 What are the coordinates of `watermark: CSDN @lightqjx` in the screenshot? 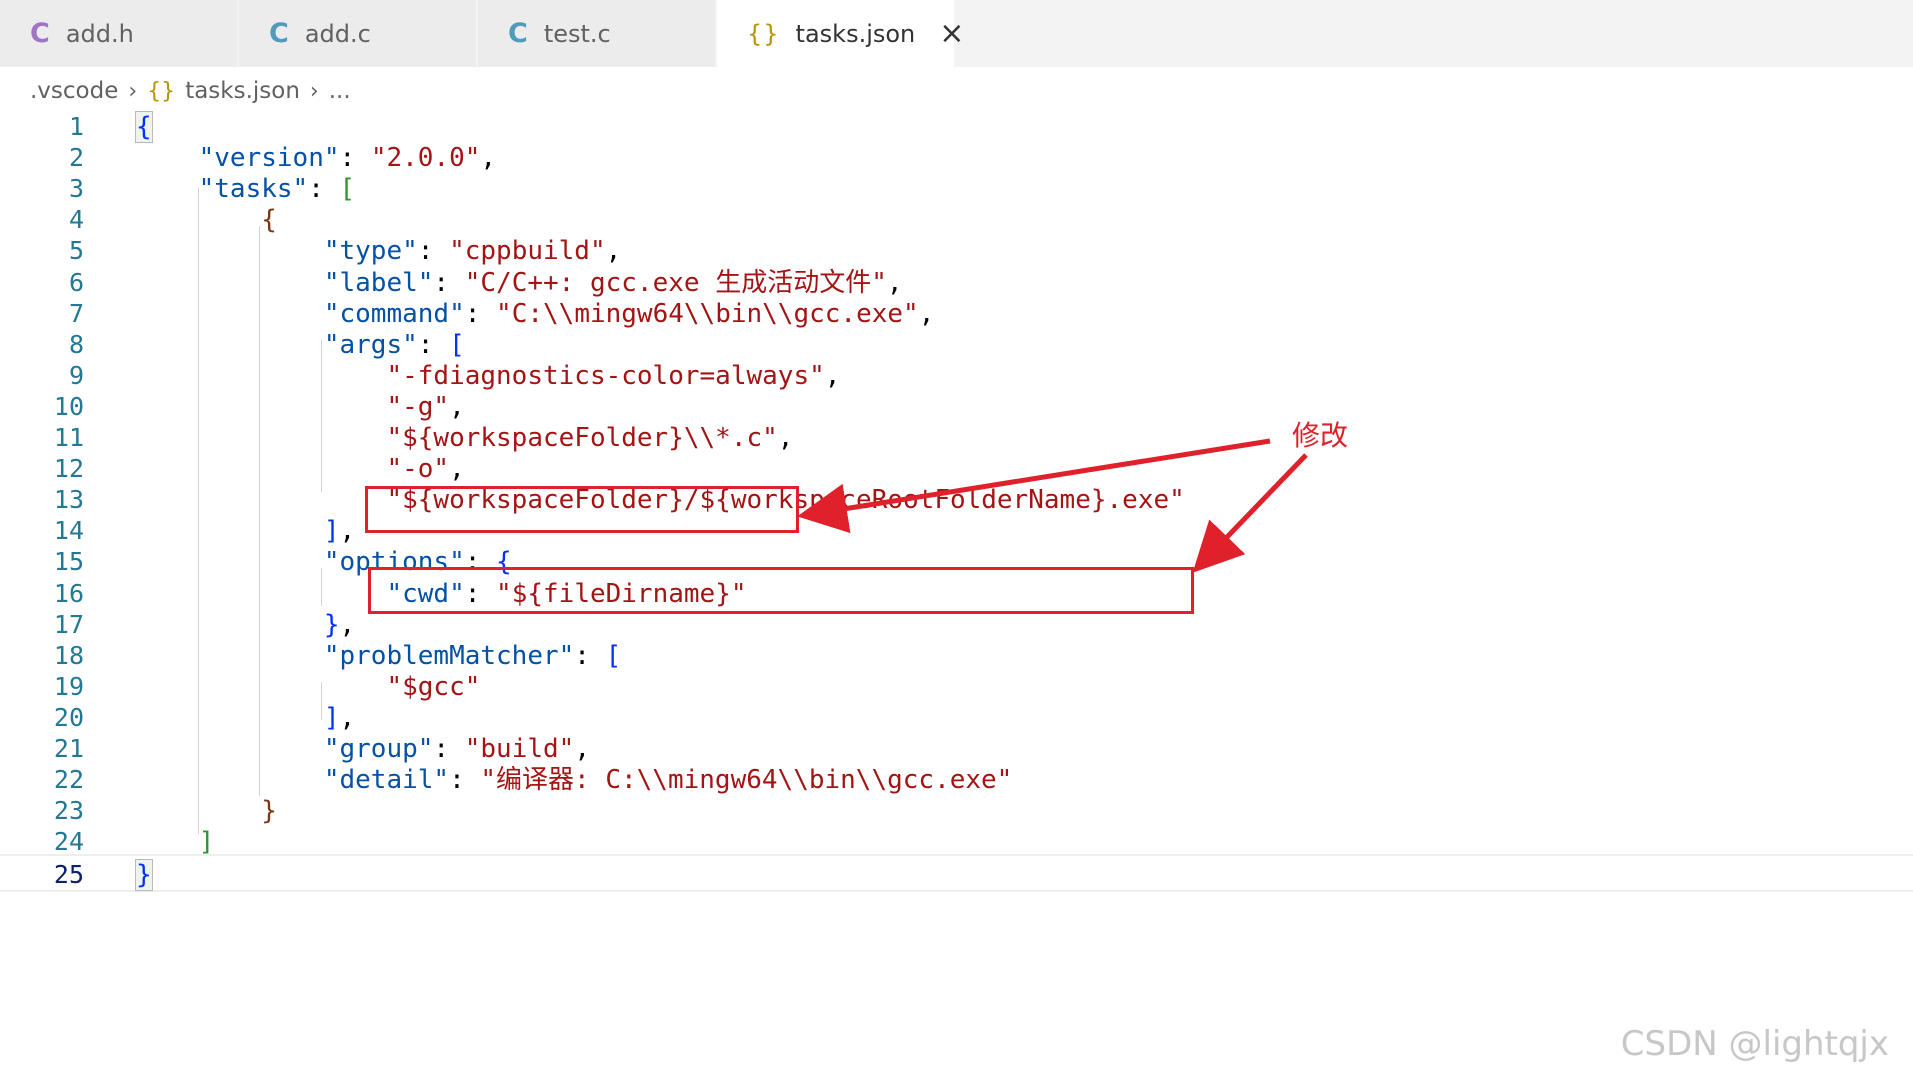 It's located at (1754, 1044).